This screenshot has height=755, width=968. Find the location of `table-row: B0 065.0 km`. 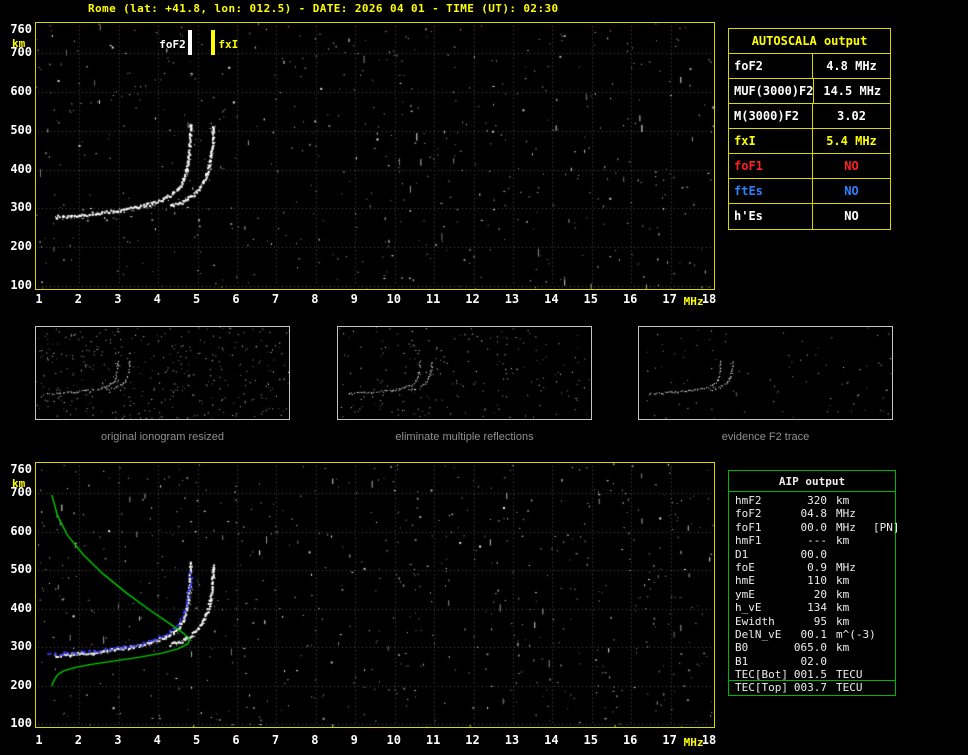

table-row: B0 065.0 km is located at coordinates (812, 647).